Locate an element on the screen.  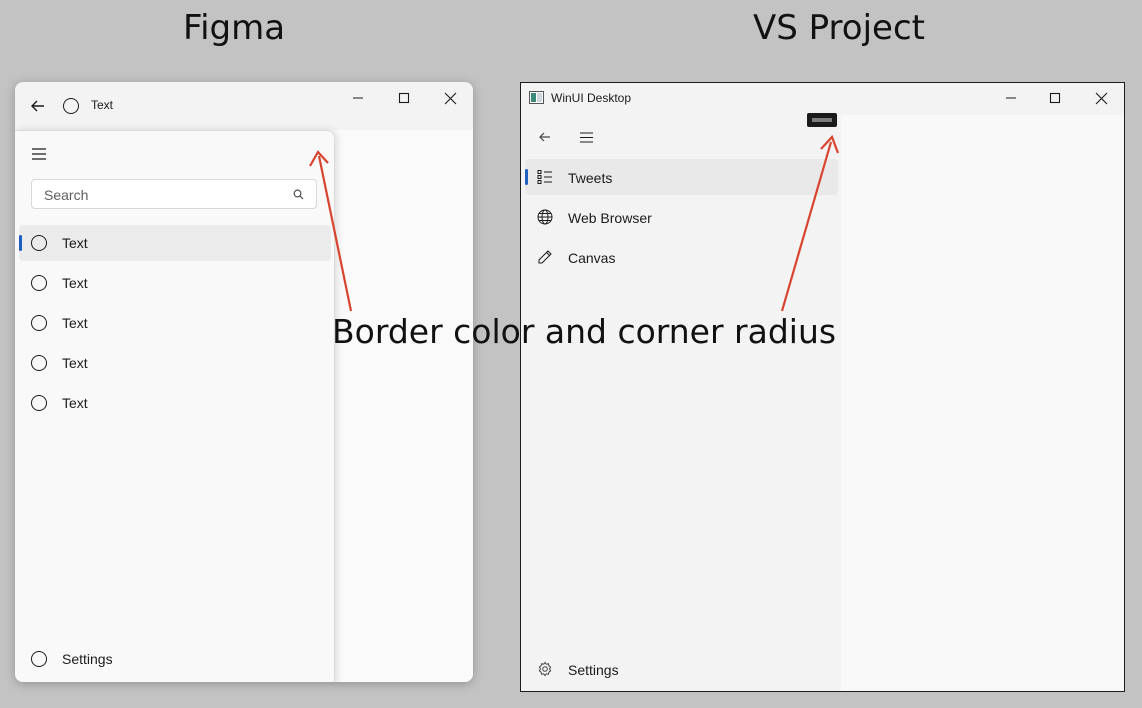
annotation-arrows is located at coordinates (574, 223).